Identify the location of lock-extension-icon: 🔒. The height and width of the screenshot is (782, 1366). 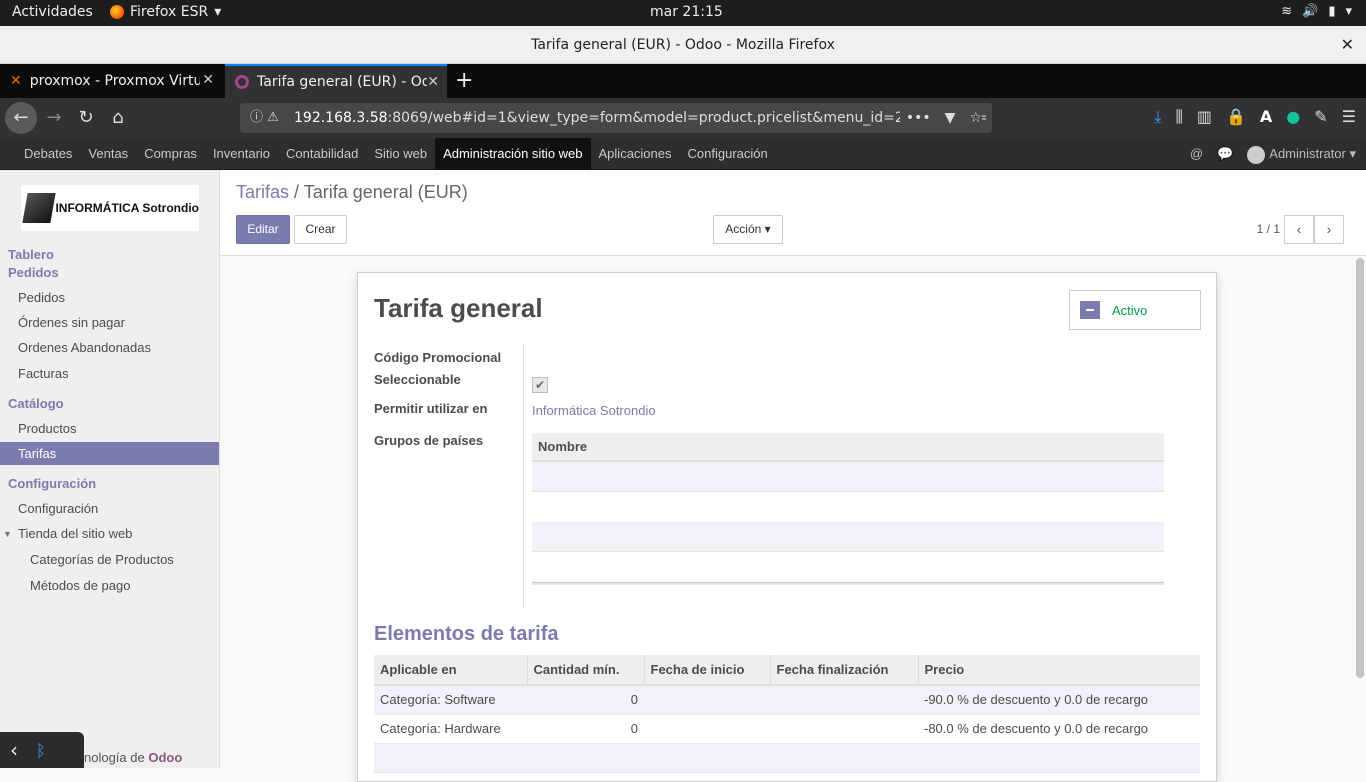
(1236, 117).